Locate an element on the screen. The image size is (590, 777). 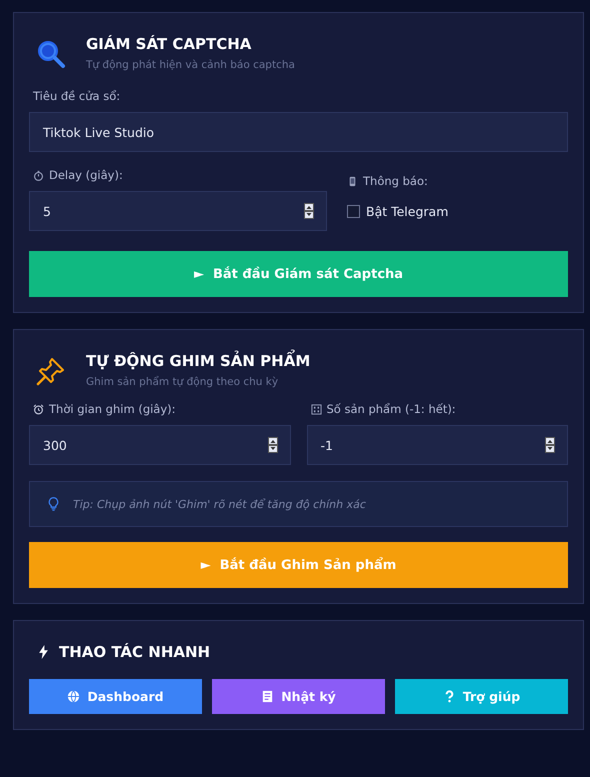
checkbox-label: Bật Telegram is located at coordinates (407, 211).